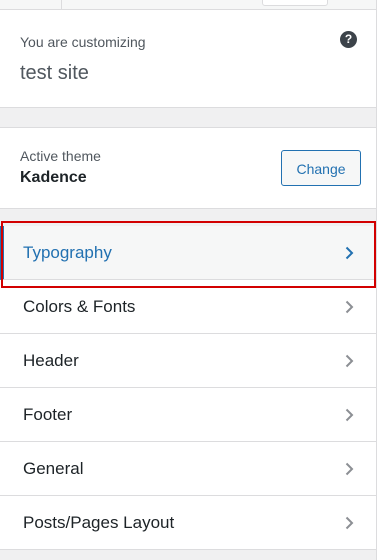 Image resolution: width=385 pixels, height=560 pixels. Describe the element at coordinates (188, 253) in the screenshot. I see `menu-item-typography: Typography` at that location.